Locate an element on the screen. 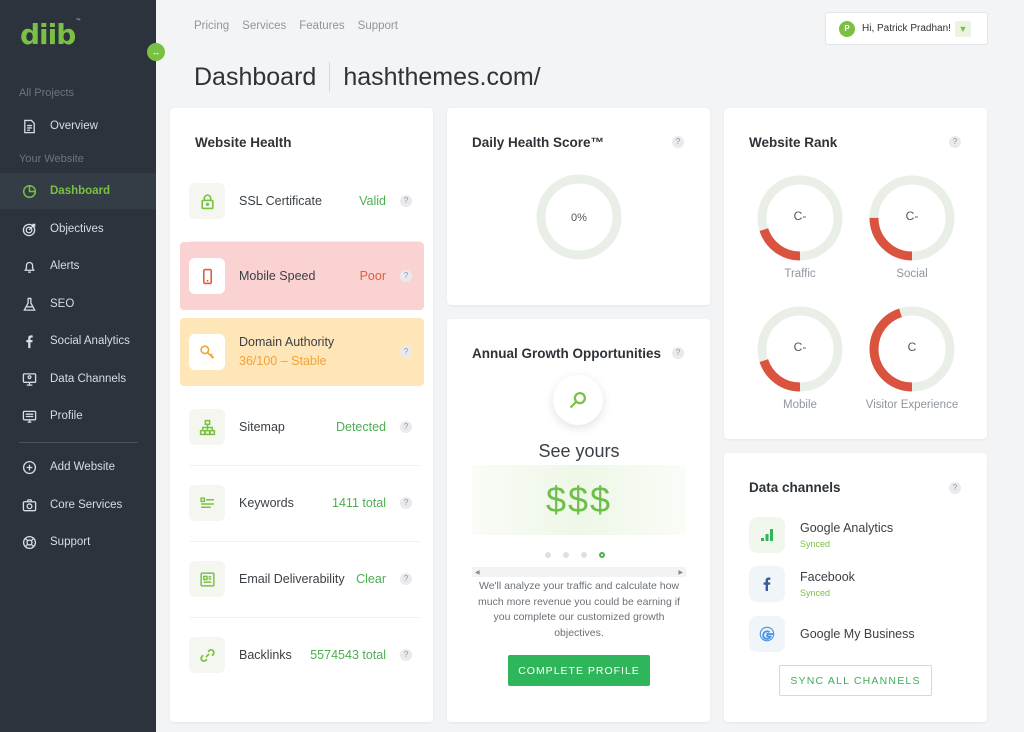  daily-health-card: Daily Health Score™ ? 0% is located at coordinates (578, 206).